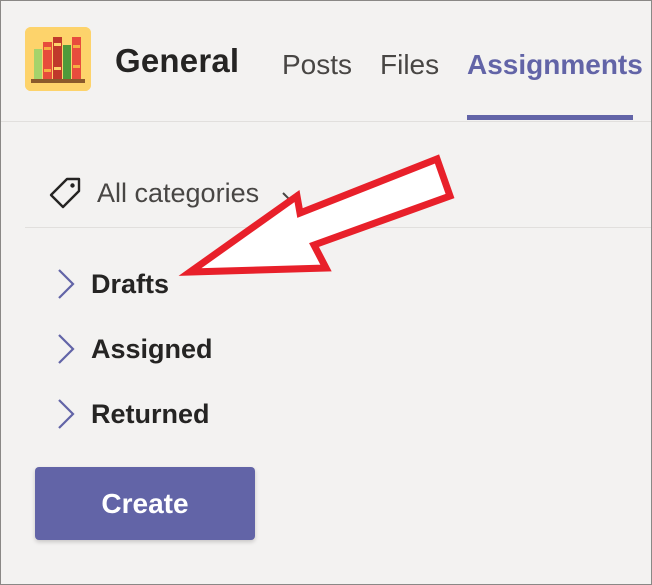  Describe the element at coordinates (65, 193) in the screenshot. I see `tag-icon` at that location.